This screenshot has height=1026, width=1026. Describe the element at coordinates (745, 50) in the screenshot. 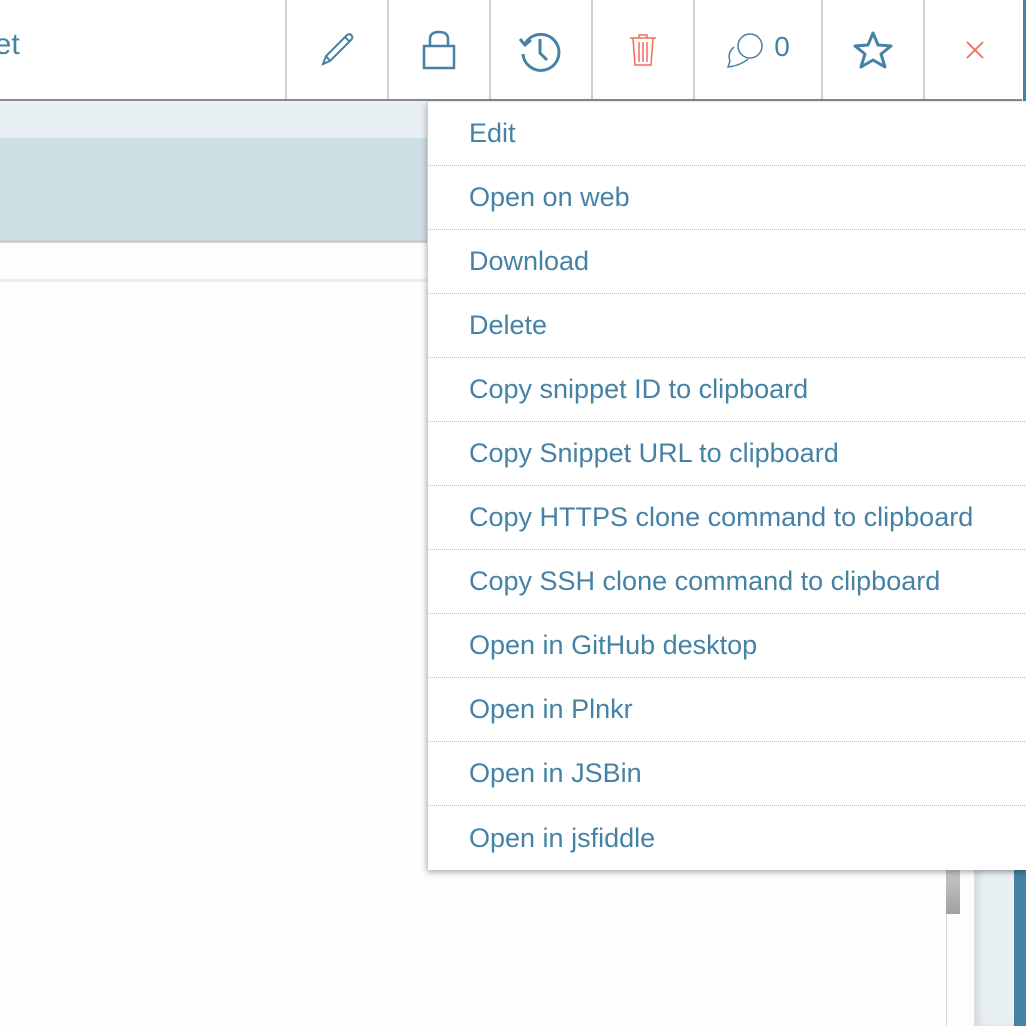

I see `comments-icon` at that location.